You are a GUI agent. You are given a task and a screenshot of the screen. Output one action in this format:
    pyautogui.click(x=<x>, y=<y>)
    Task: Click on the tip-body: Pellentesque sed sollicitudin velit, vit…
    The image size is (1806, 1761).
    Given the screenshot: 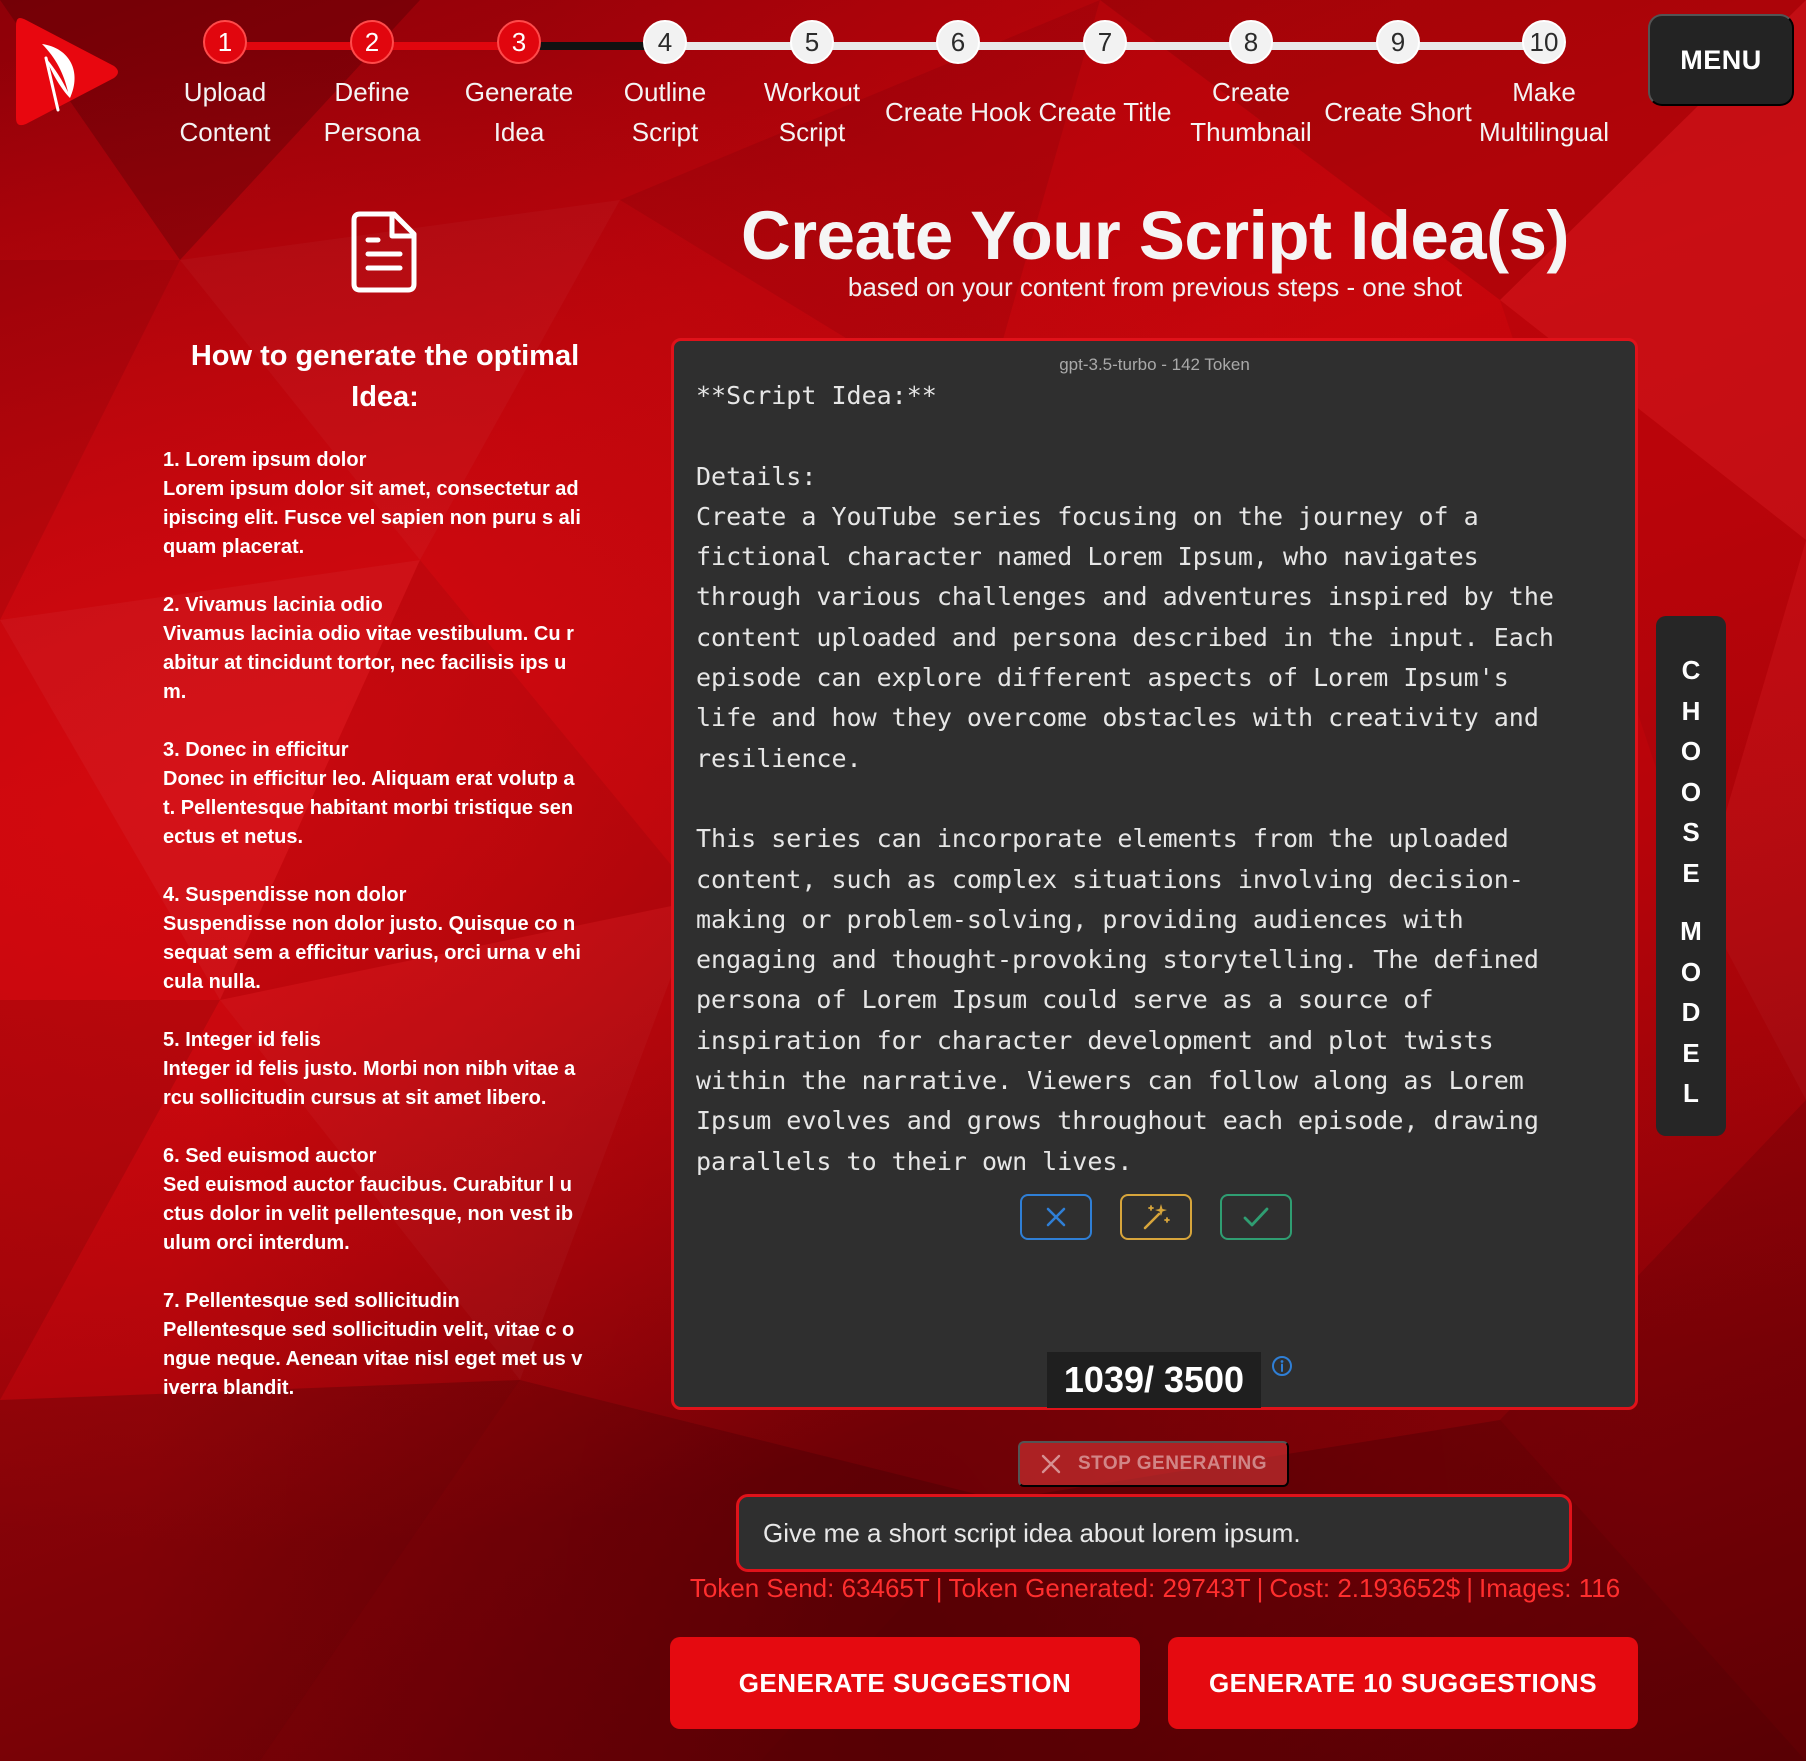 What is the action you would take?
    pyautogui.click(x=373, y=1359)
    